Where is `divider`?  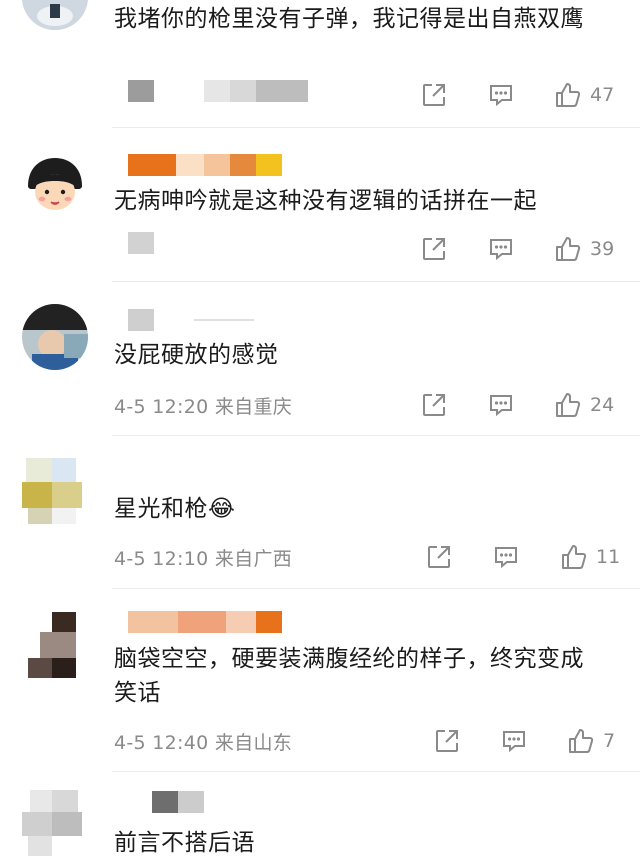
divider is located at coordinates (376, 588).